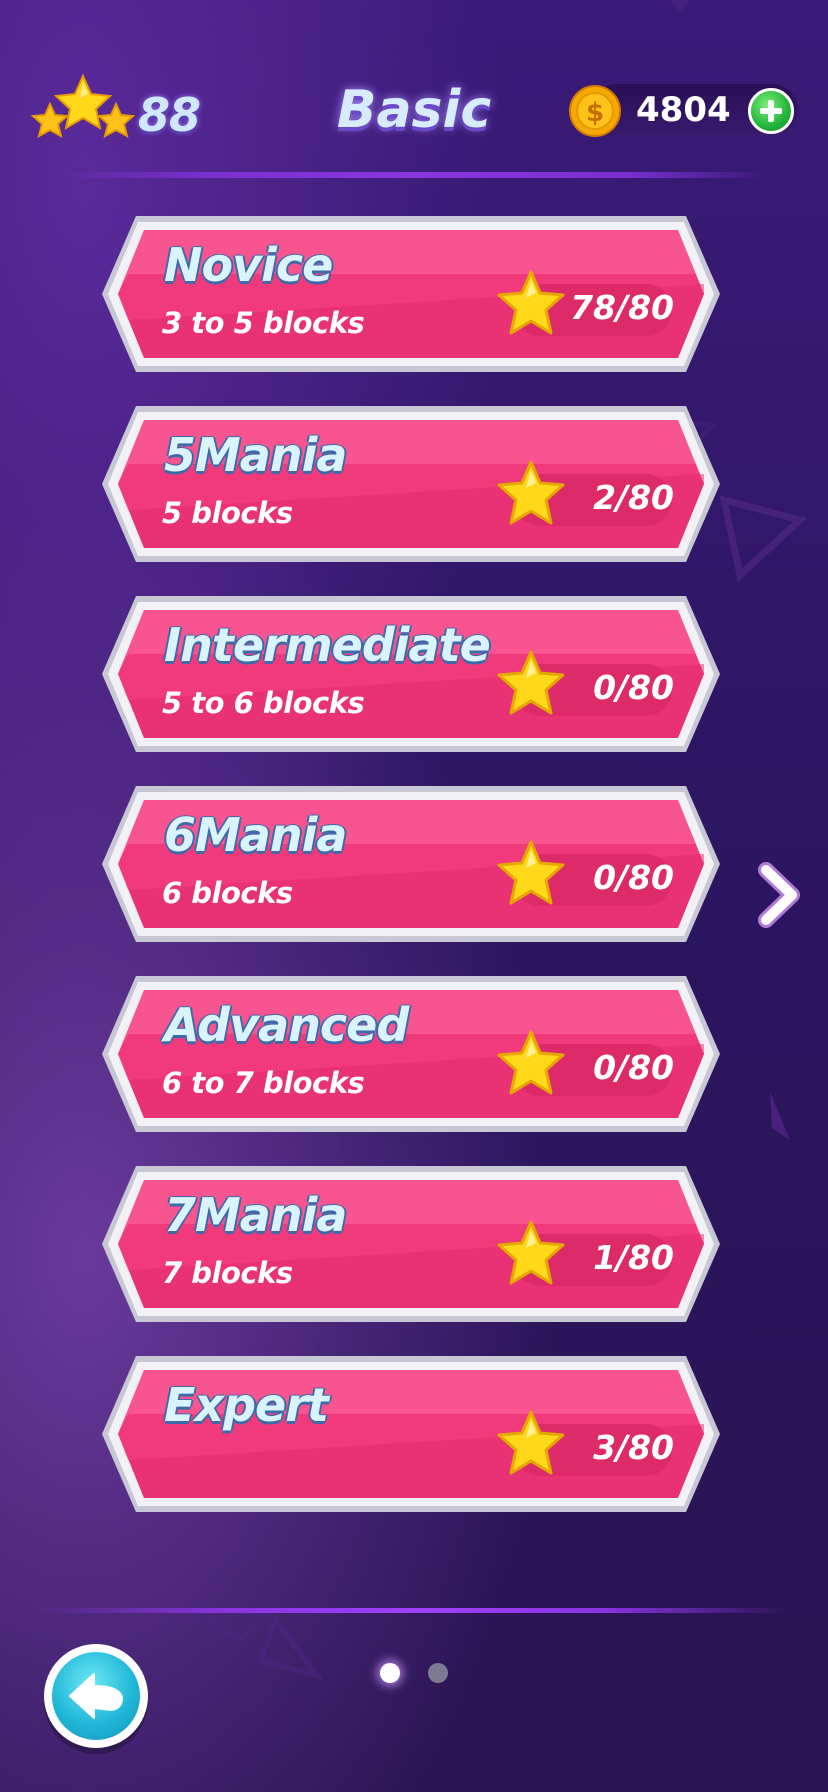 This screenshot has height=1792, width=828. Describe the element at coordinates (411, 294) in the screenshot. I see `level-card-novice: Novice 3 to 5 blocks 78/80` at that location.